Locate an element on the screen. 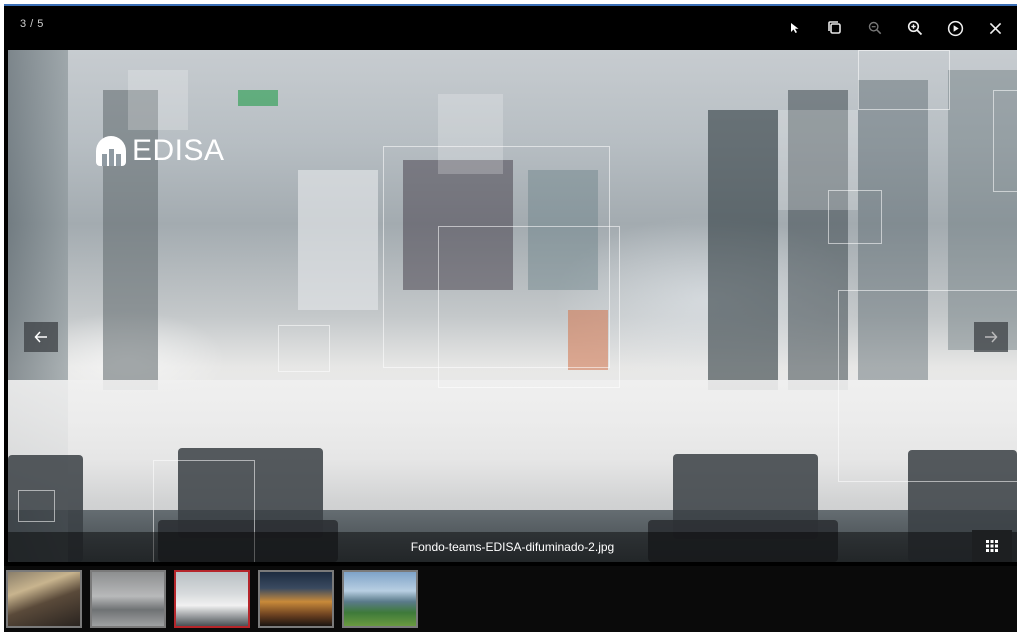 The width and height of the screenshot is (1017, 632). play-circle-icon is located at coordinates (955, 28).